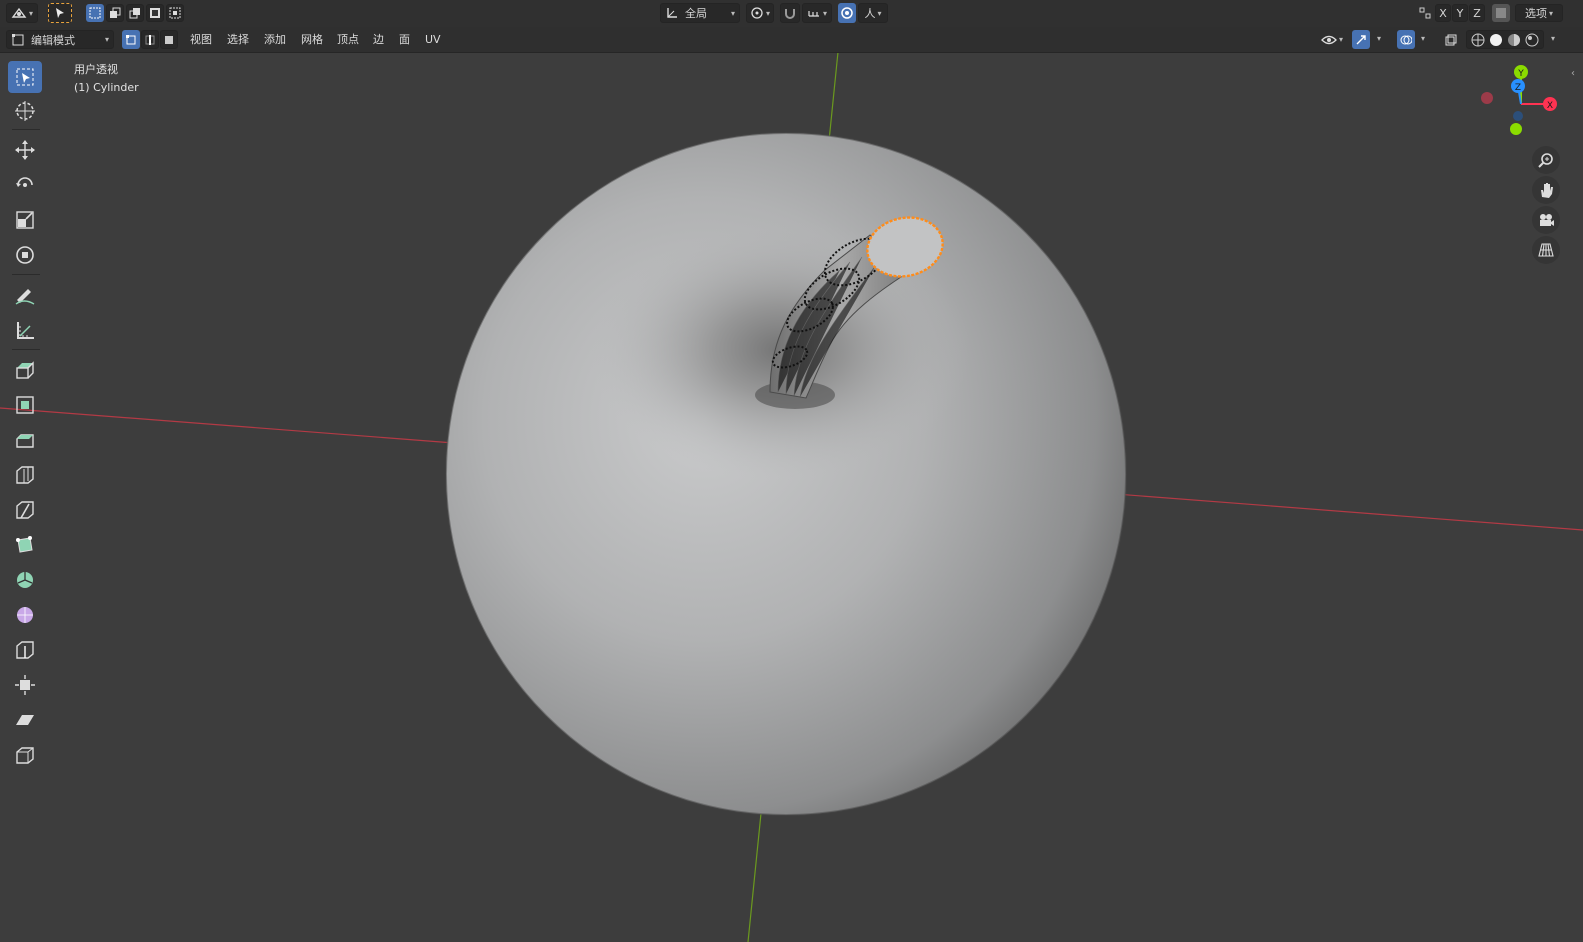  Describe the element at coordinates (873, 13) in the screenshot. I see `falloff-dropdown: 人 ▾` at that location.